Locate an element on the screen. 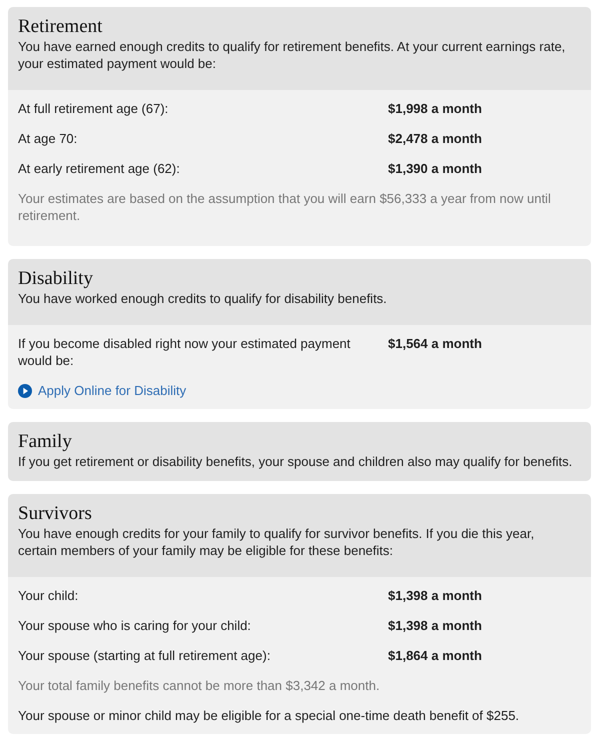 Image resolution: width=603 pixels, height=745 pixels. play-circle-icon is located at coordinates (25, 391).